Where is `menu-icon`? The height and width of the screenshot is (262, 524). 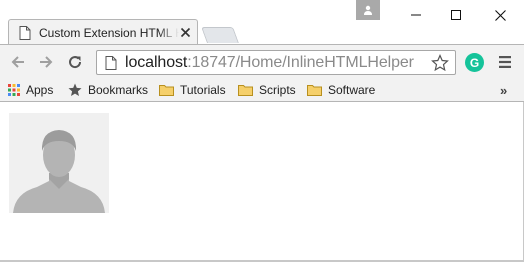
menu-icon is located at coordinates (505, 62).